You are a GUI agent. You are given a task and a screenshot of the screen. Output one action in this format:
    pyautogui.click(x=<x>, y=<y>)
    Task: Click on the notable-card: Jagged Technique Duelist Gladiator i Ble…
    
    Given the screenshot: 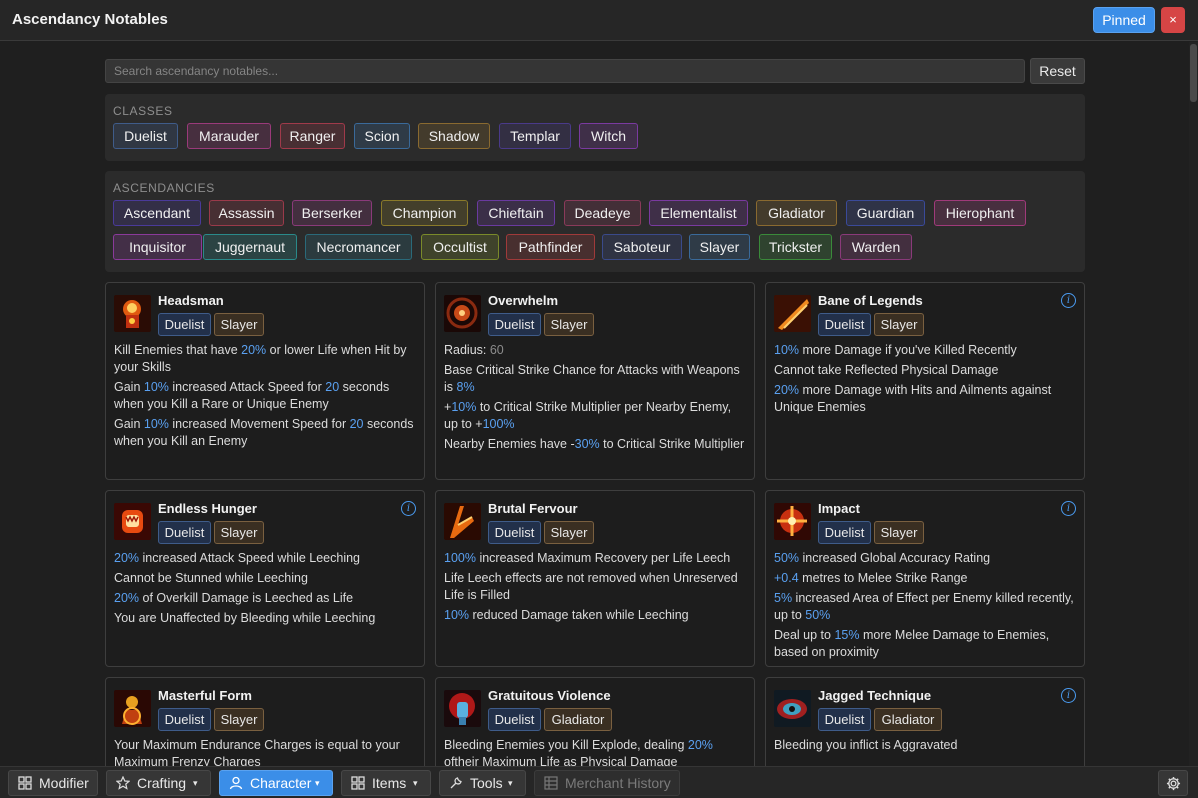 What is the action you would take?
    pyautogui.click(x=925, y=727)
    